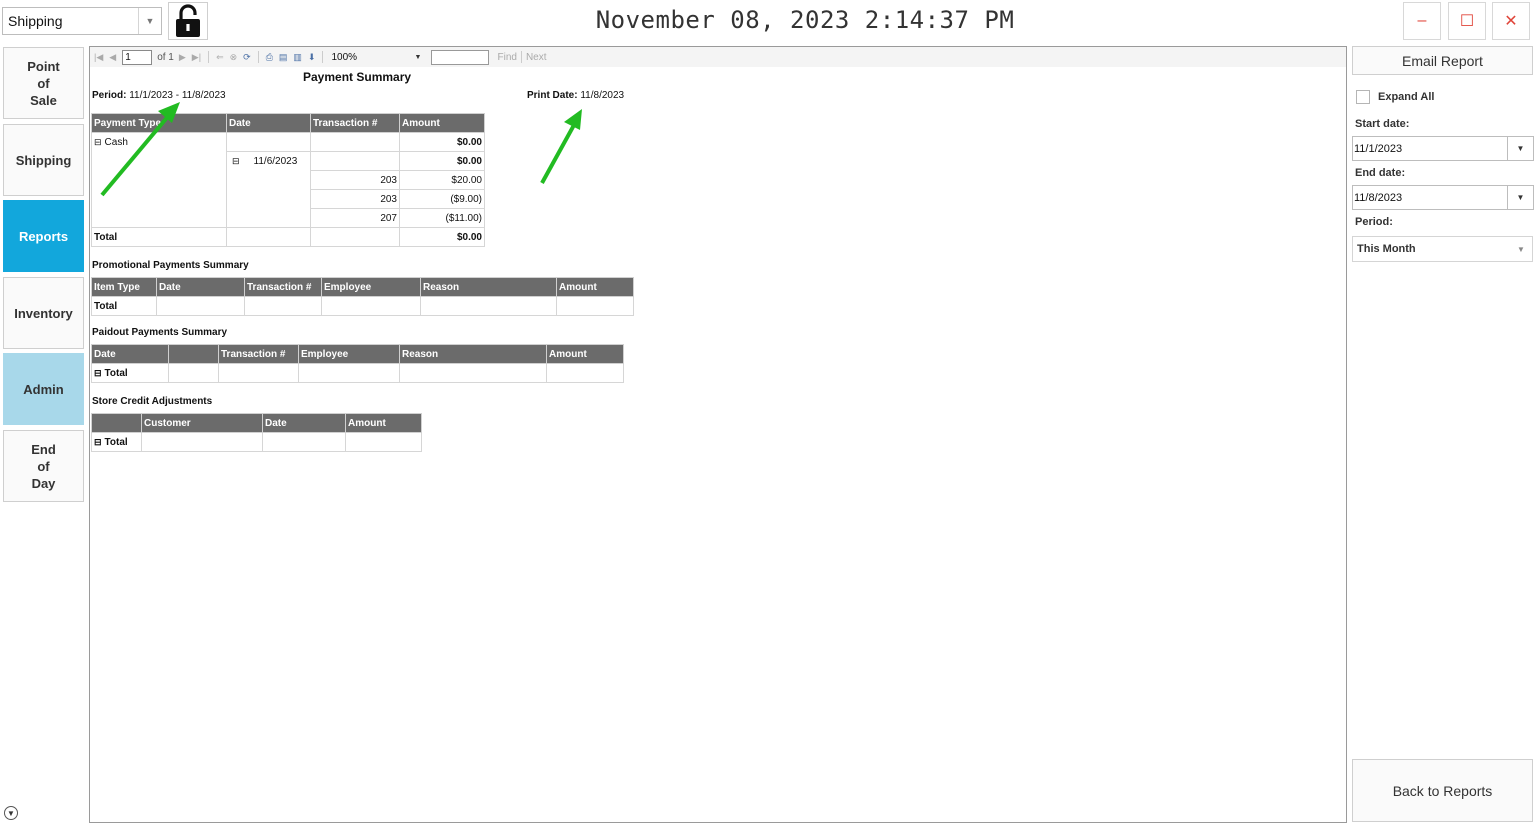  Describe the element at coordinates (1442, 790) in the screenshot. I see `back-to-reports-button: Back to Reports` at that location.